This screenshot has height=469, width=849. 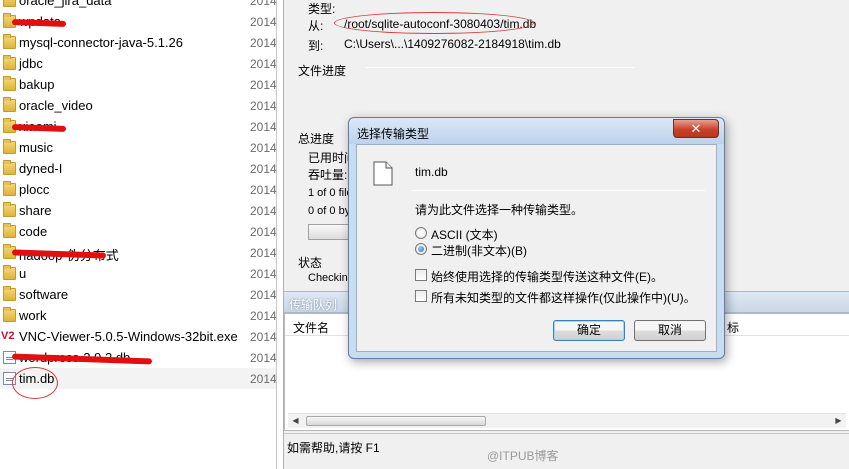 I want to click on total-progress-label: 总进度, so click(x=316, y=139).